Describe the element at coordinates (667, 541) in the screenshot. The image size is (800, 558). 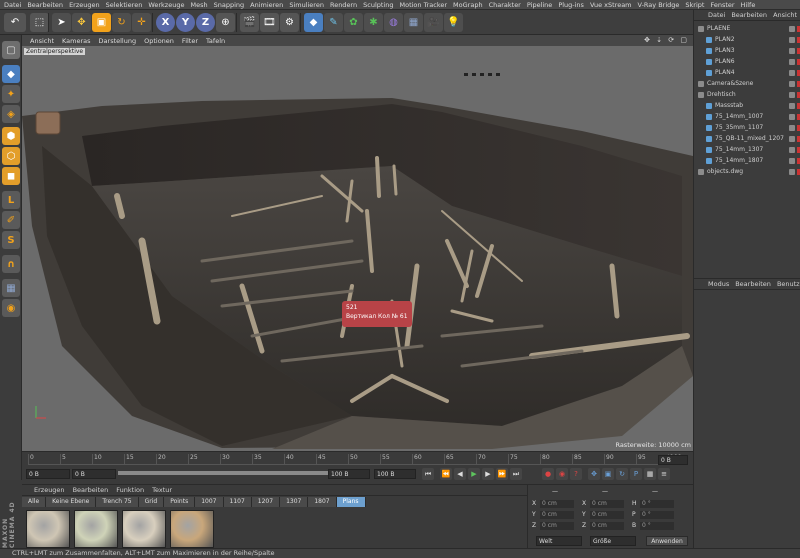
I see `apply-button: Anwenden` at that location.